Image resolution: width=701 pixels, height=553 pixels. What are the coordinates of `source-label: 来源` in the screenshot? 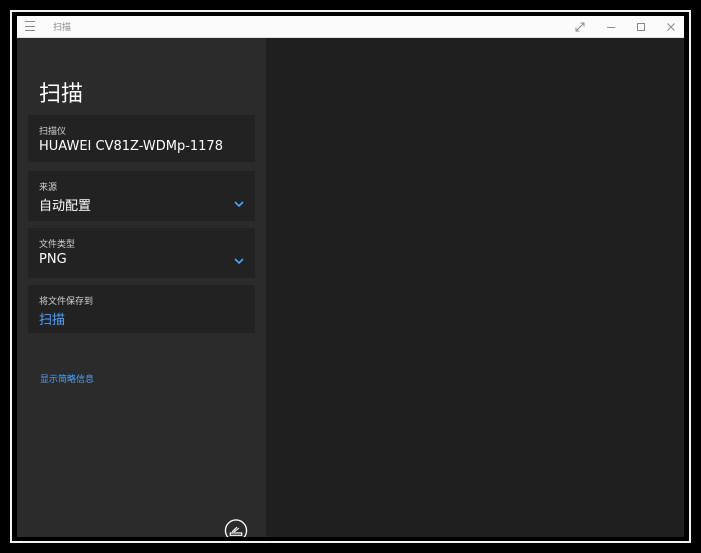 It's located at (48, 188).